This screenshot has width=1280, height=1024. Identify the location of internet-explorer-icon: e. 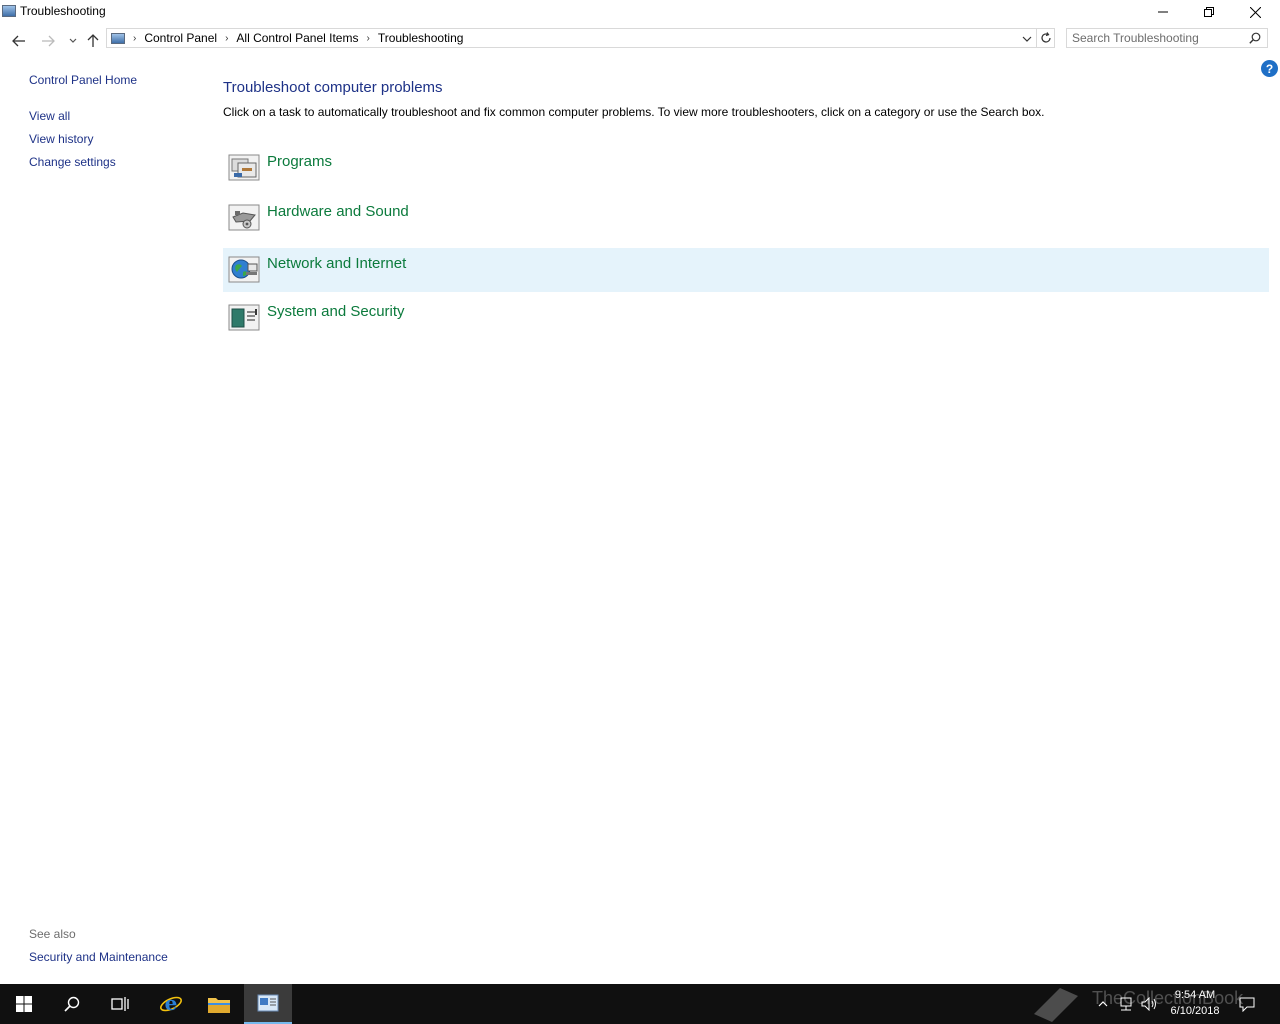
(171, 1003).